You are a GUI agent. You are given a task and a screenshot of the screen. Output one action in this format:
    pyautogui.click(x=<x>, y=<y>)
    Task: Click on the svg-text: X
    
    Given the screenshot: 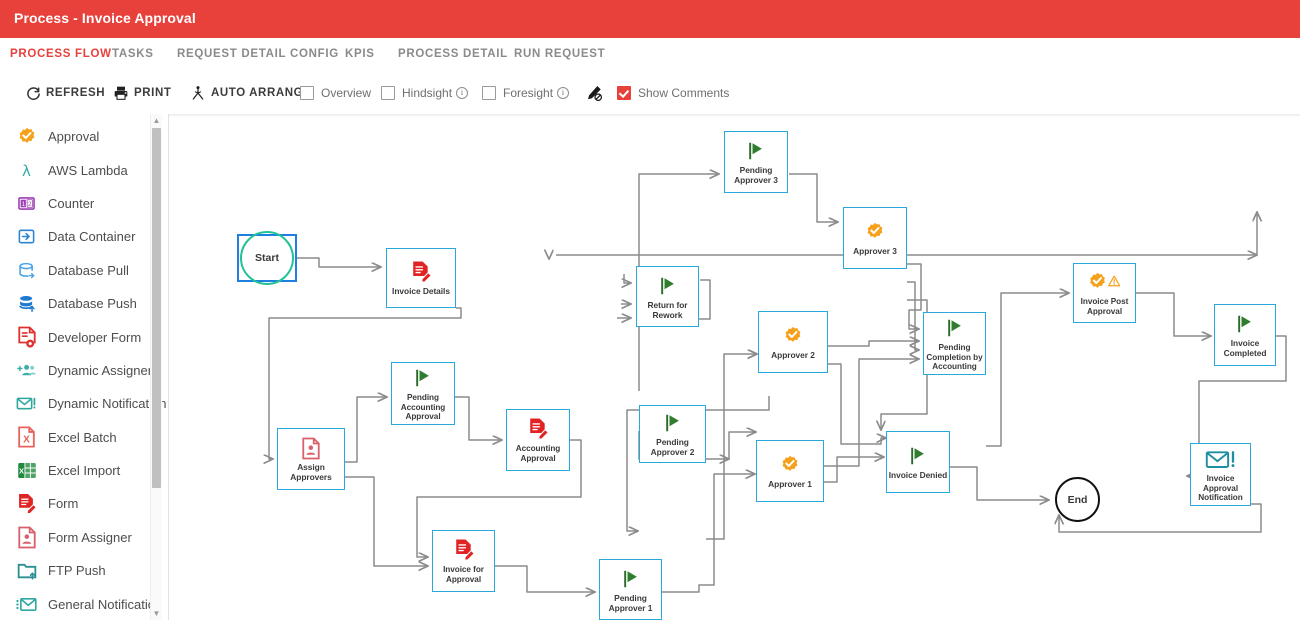 What is the action you would take?
    pyautogui.click(x=20, y=471)
    